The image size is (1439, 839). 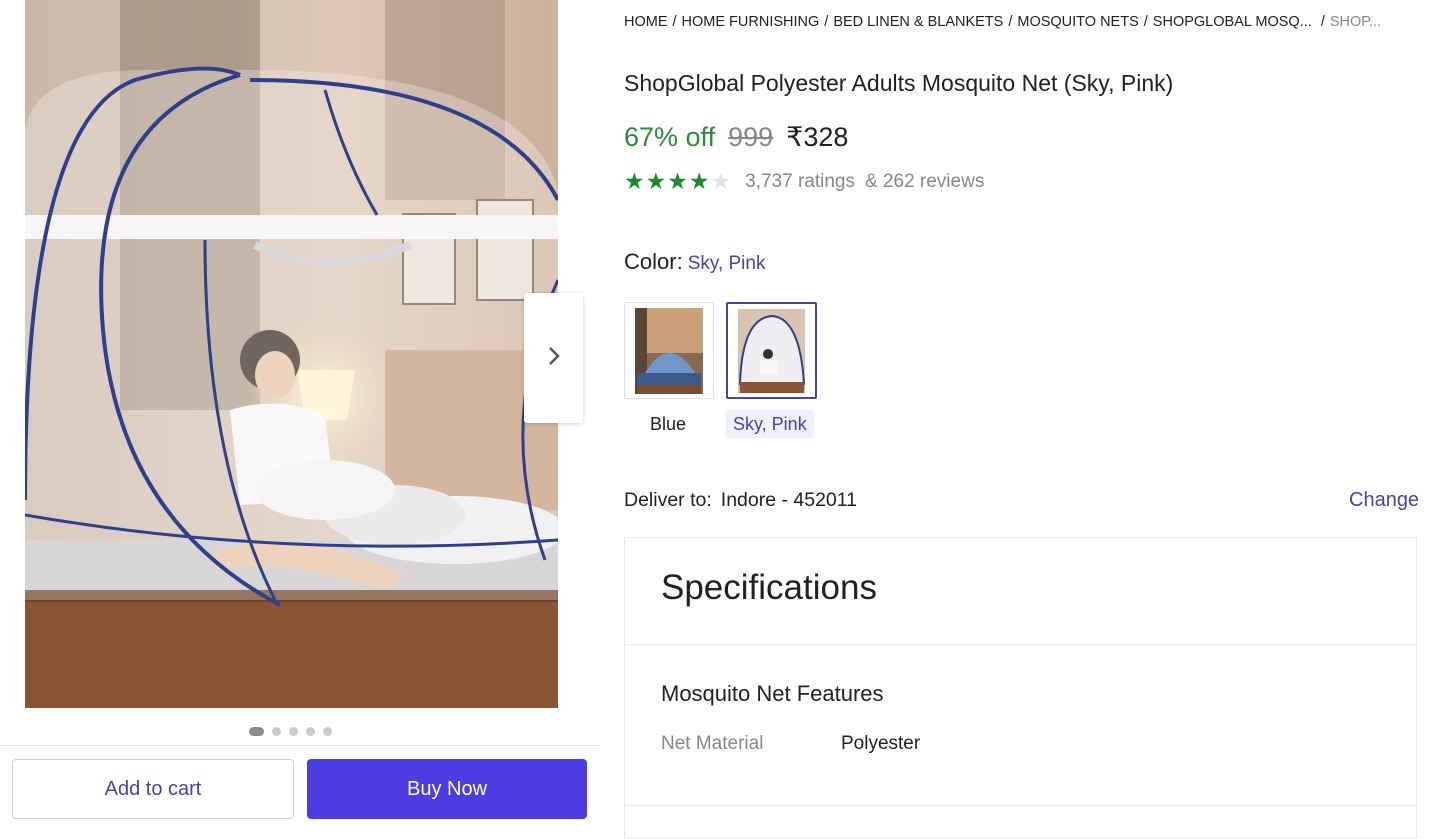 I want to click on buy-now-button: Buy Now, so click(x=447, y=789).